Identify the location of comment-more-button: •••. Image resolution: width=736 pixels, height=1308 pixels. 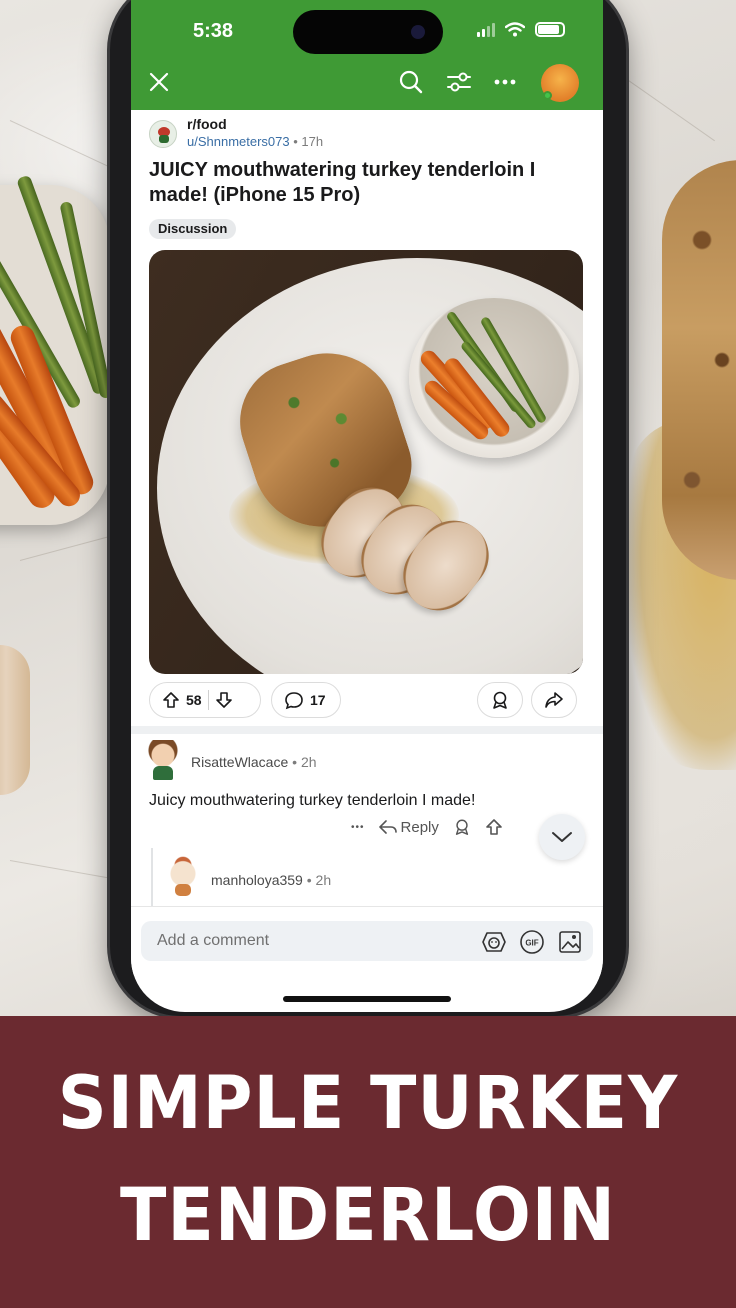
(358, 827).